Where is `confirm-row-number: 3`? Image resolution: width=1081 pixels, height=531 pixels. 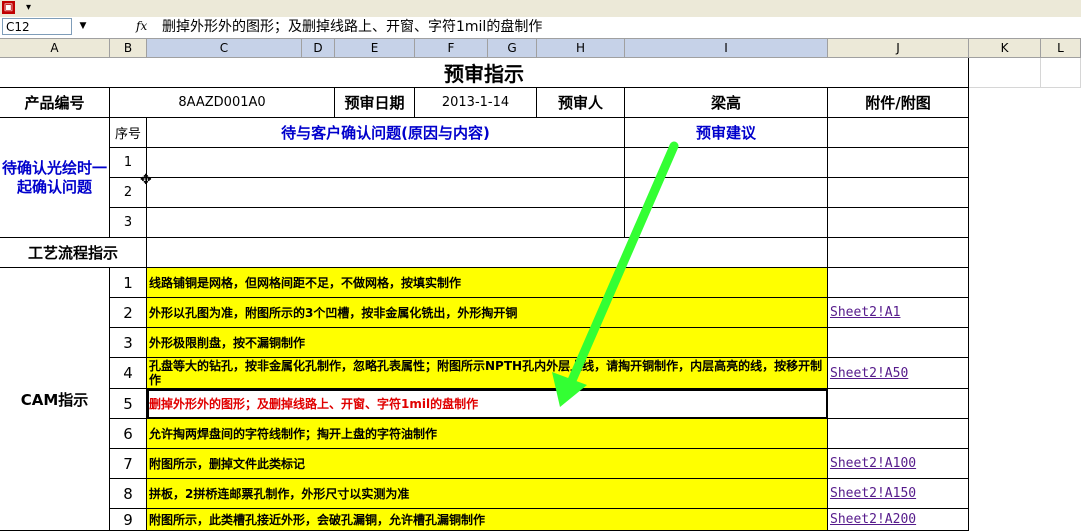
confirm-row-number: 3 is located at coordinates (128, 223).